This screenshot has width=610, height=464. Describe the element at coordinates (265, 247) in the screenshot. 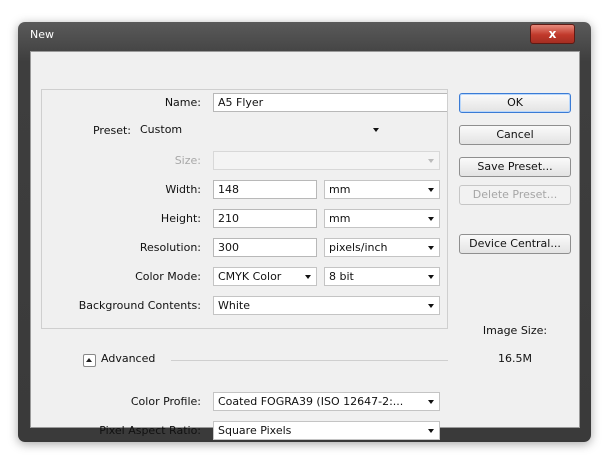

I see `resolution-field: 300` at that location.